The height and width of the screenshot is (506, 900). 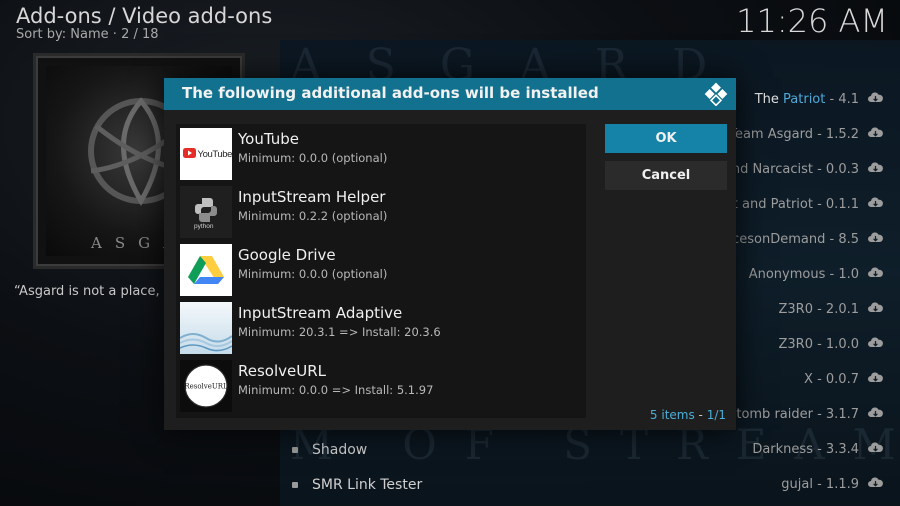 What do you see at coordinates (666, 175) in the screenshot?
I see `cancel-button: Cancel` at bounding box center [666, 175].